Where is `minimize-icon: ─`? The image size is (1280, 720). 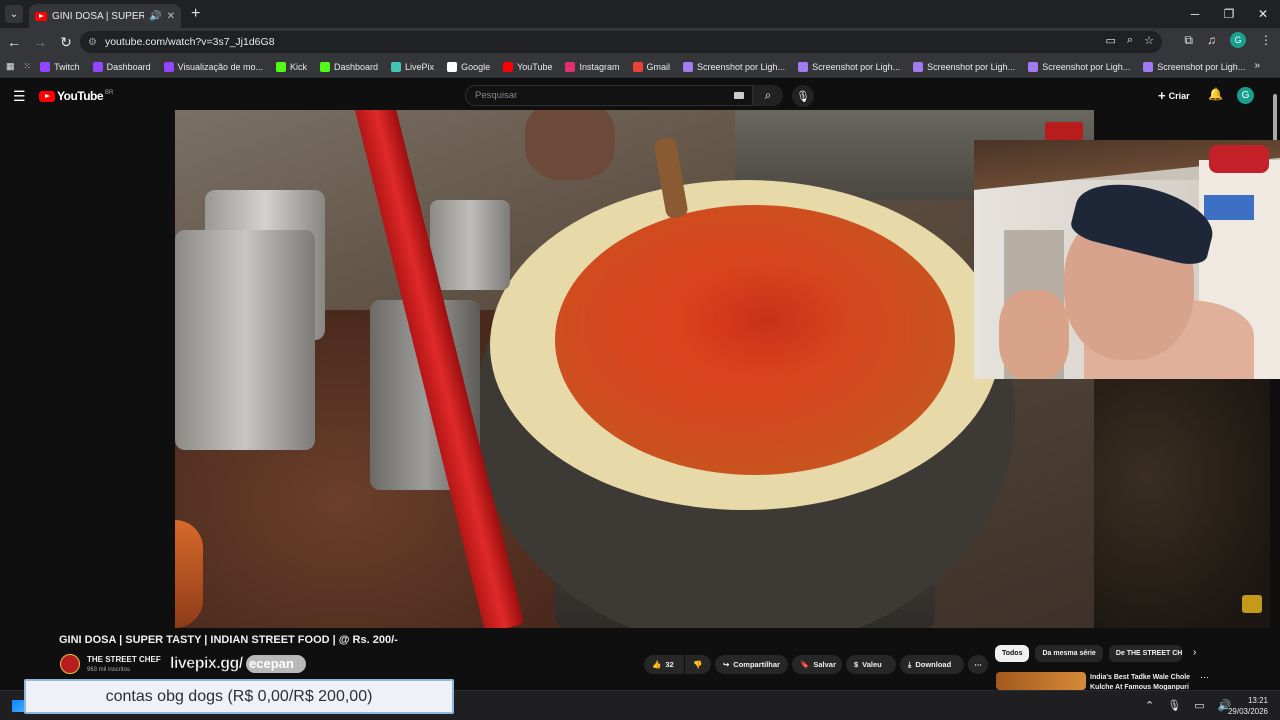
minimize-icon: ─ is located at coordinates (1195, 14).